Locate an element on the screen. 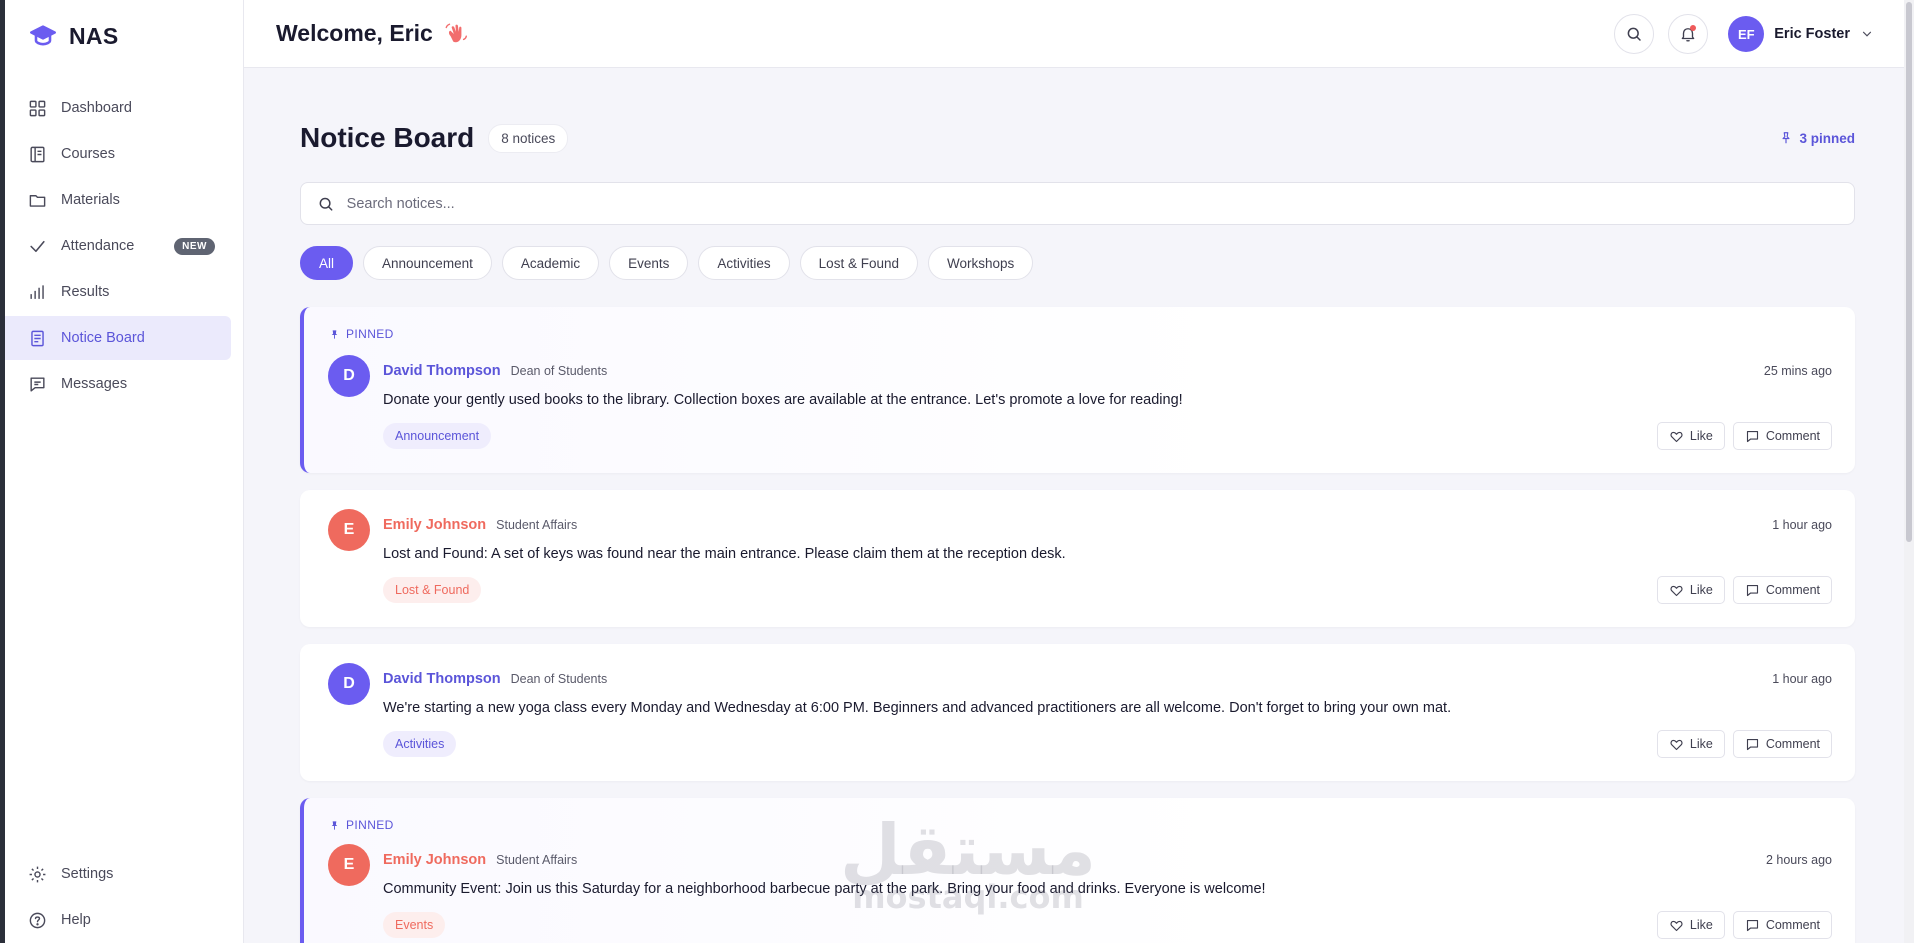 The width and height of the screenshot is (1914, 943). header-actions: EF Eric Foster is located at coordinates (1744, 34).